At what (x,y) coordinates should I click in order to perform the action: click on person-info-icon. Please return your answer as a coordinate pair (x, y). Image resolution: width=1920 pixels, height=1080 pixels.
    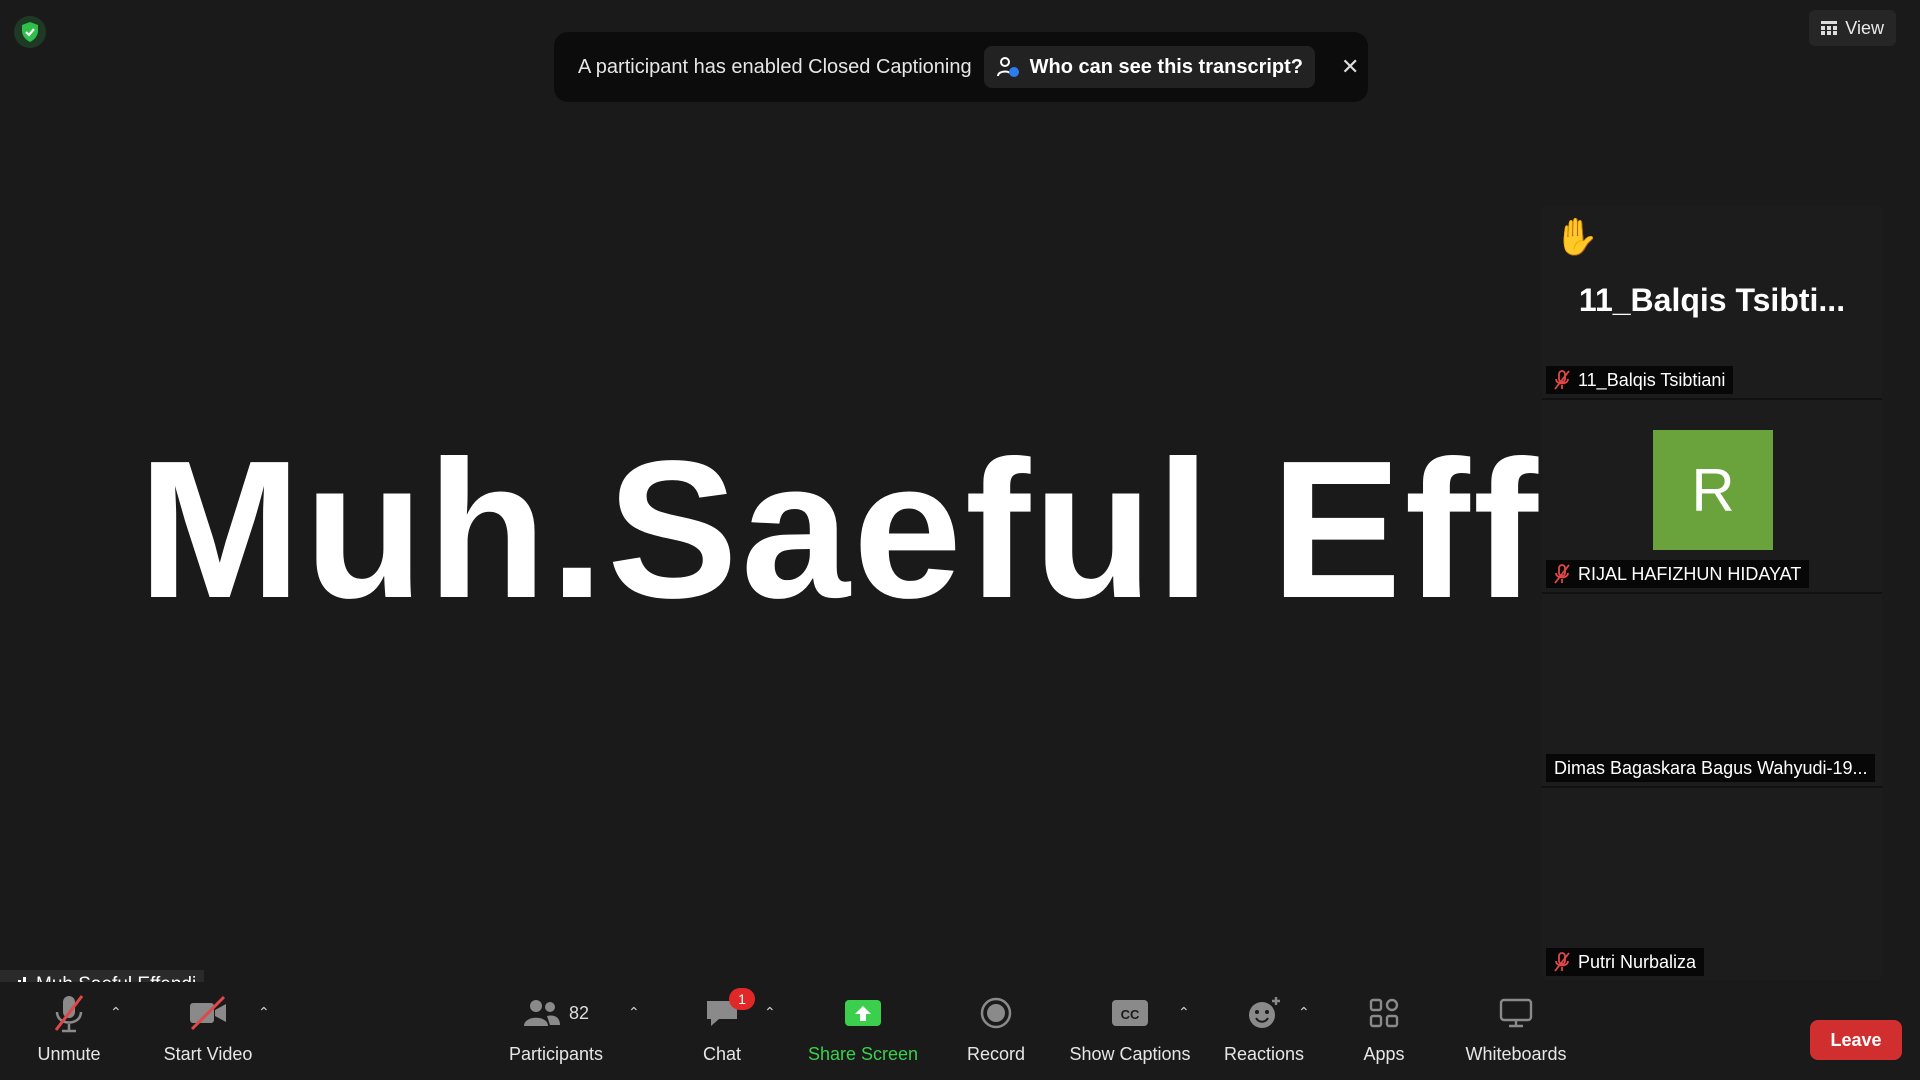
    Looking at the image, I should click on (1007, 67).